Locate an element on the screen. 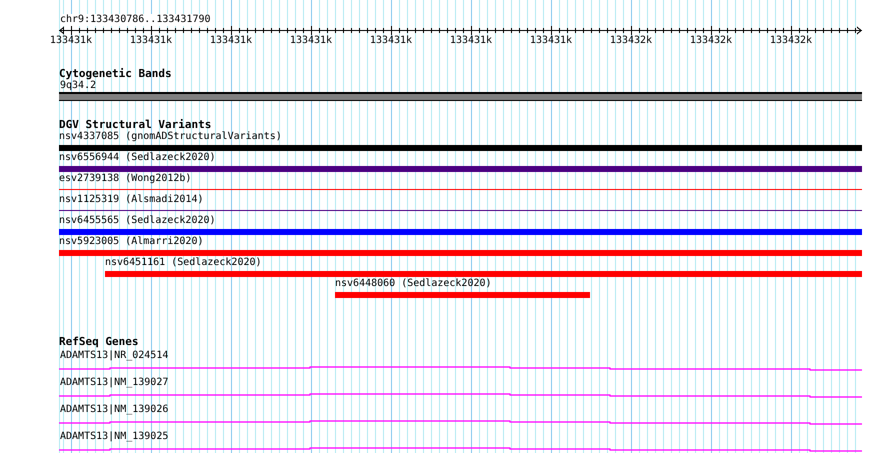 The image size is (890, 453). band-label: 9q34.2 is located at coordinates (78, 86).